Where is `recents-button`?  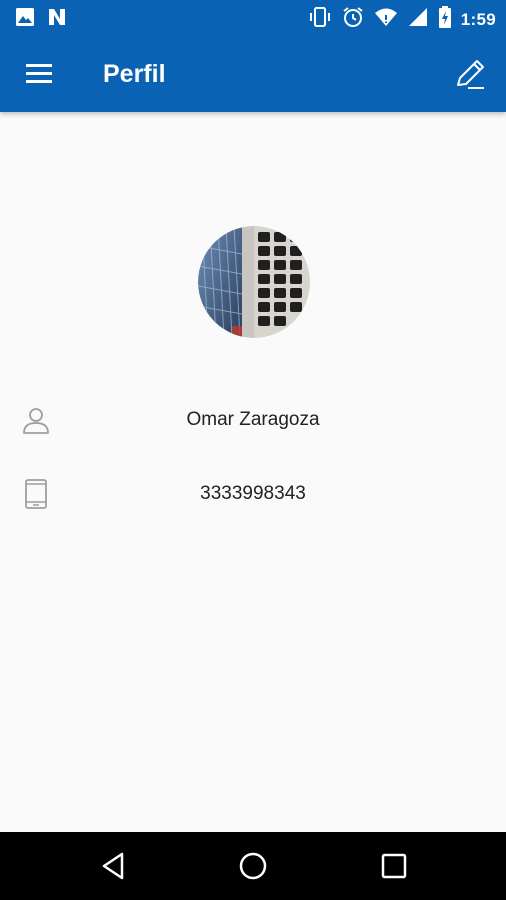 recents-button is located at coordinates (394, 866).